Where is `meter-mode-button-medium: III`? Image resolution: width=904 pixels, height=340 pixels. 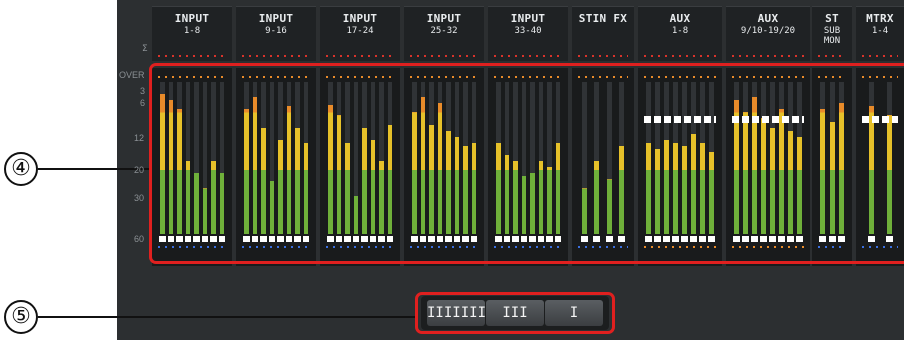
meter-mode-button-medium: III is located at coordinates (515, 313).